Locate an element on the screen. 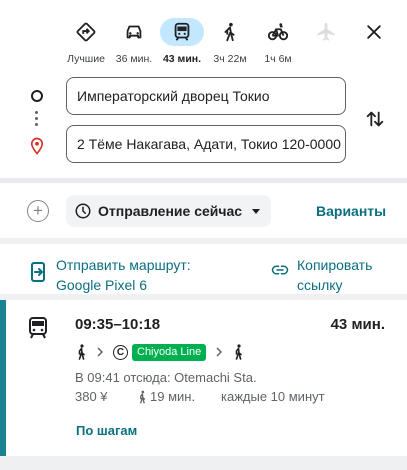  destination-pin-icon is located at coordinates (37, 146).